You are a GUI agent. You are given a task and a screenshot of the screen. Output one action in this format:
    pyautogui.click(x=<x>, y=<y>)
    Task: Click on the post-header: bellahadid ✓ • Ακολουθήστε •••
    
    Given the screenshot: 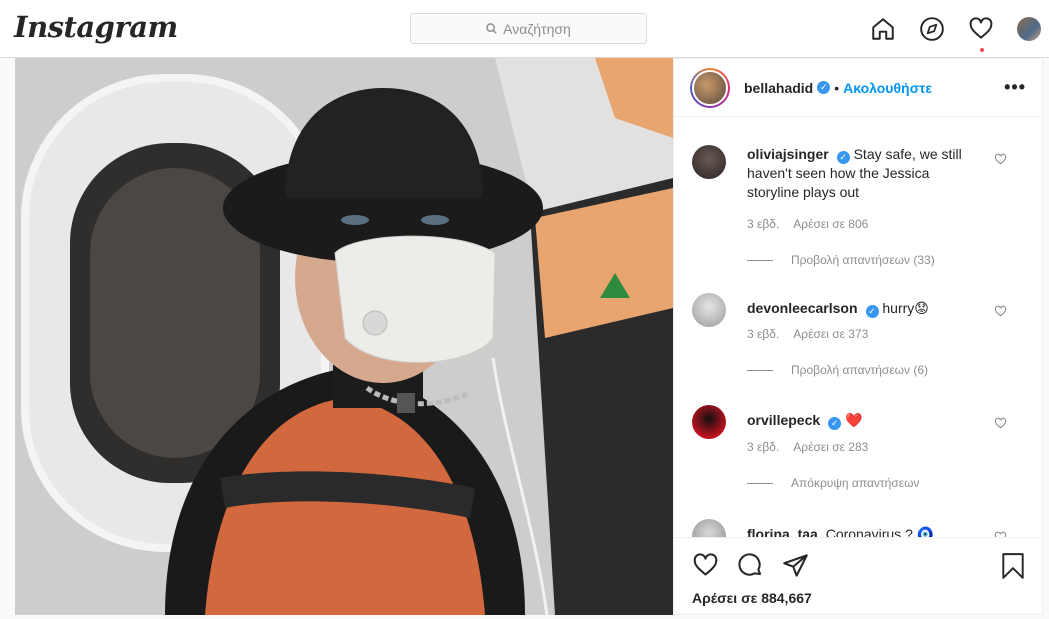 What is the action you would take?
    pyautogui.click(x=858, y=88)
    